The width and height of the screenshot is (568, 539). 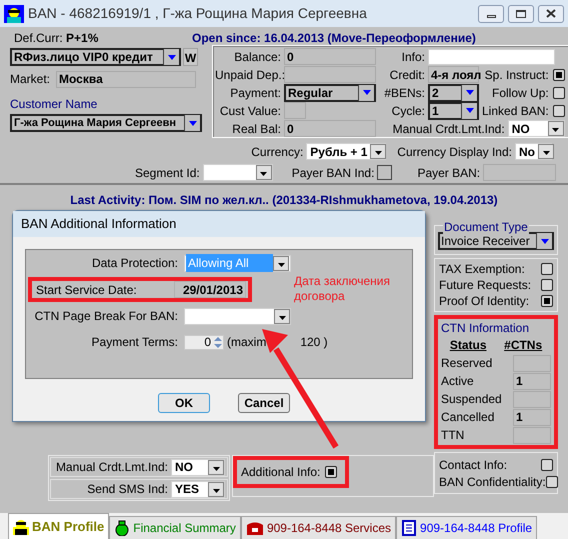 I want to click on close-button, so click(x=551, y=13).